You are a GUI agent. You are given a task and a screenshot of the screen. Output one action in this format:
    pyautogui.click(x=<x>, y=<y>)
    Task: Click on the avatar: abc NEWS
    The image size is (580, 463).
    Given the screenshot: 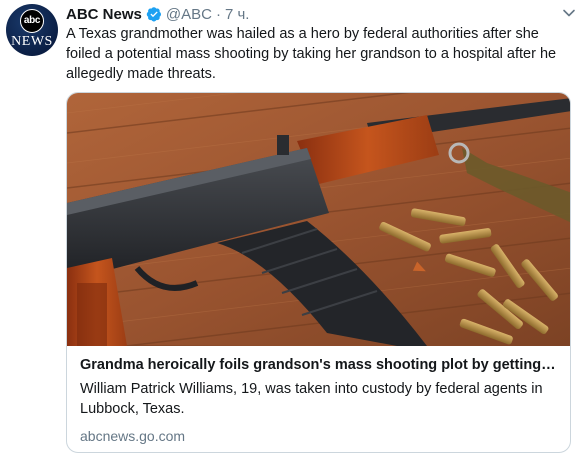 What is the action you would take?
    pyautogui.click(x=32, y=30)
    